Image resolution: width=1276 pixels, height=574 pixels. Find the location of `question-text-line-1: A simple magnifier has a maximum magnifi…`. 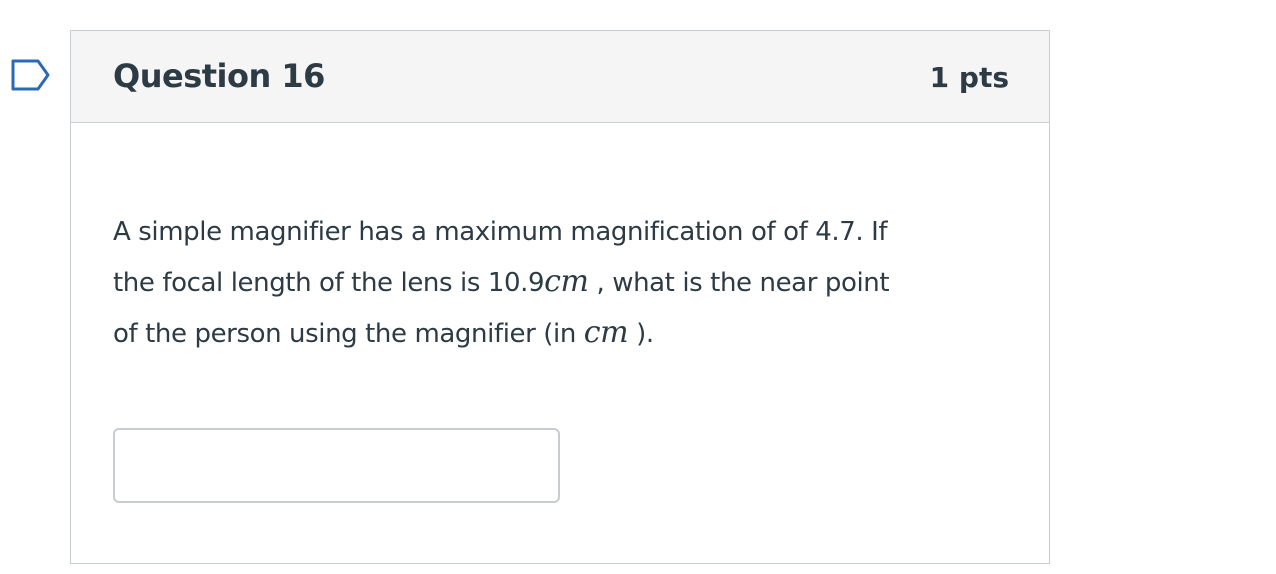

question-text-line-1: A simple magnifier has a maximum magnifi… is located at coordinates (568, 232).